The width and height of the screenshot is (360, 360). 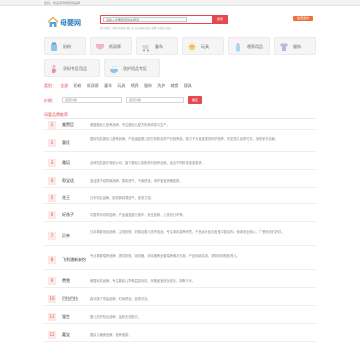 I want to click on category-bath: 洗护用品专区, so click(x=132, y=68).